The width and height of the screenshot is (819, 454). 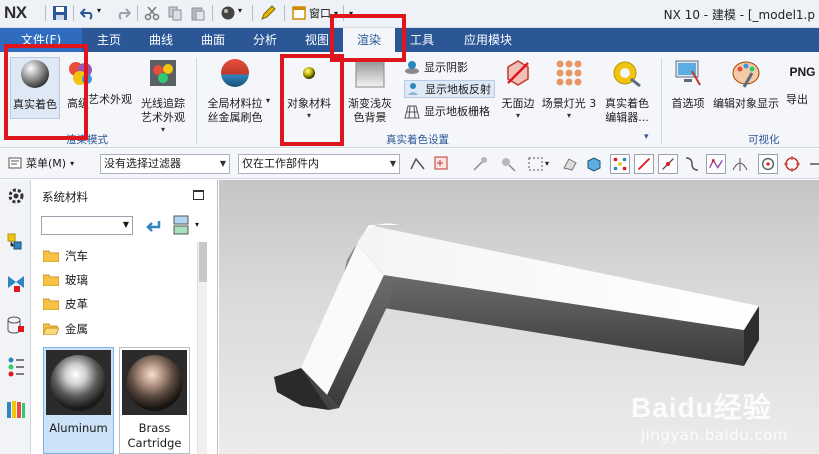 What do you see at coordinates (740, 164) in the screenshot?
I see `snap-intersection-icon` at bounding box center [740, 164].